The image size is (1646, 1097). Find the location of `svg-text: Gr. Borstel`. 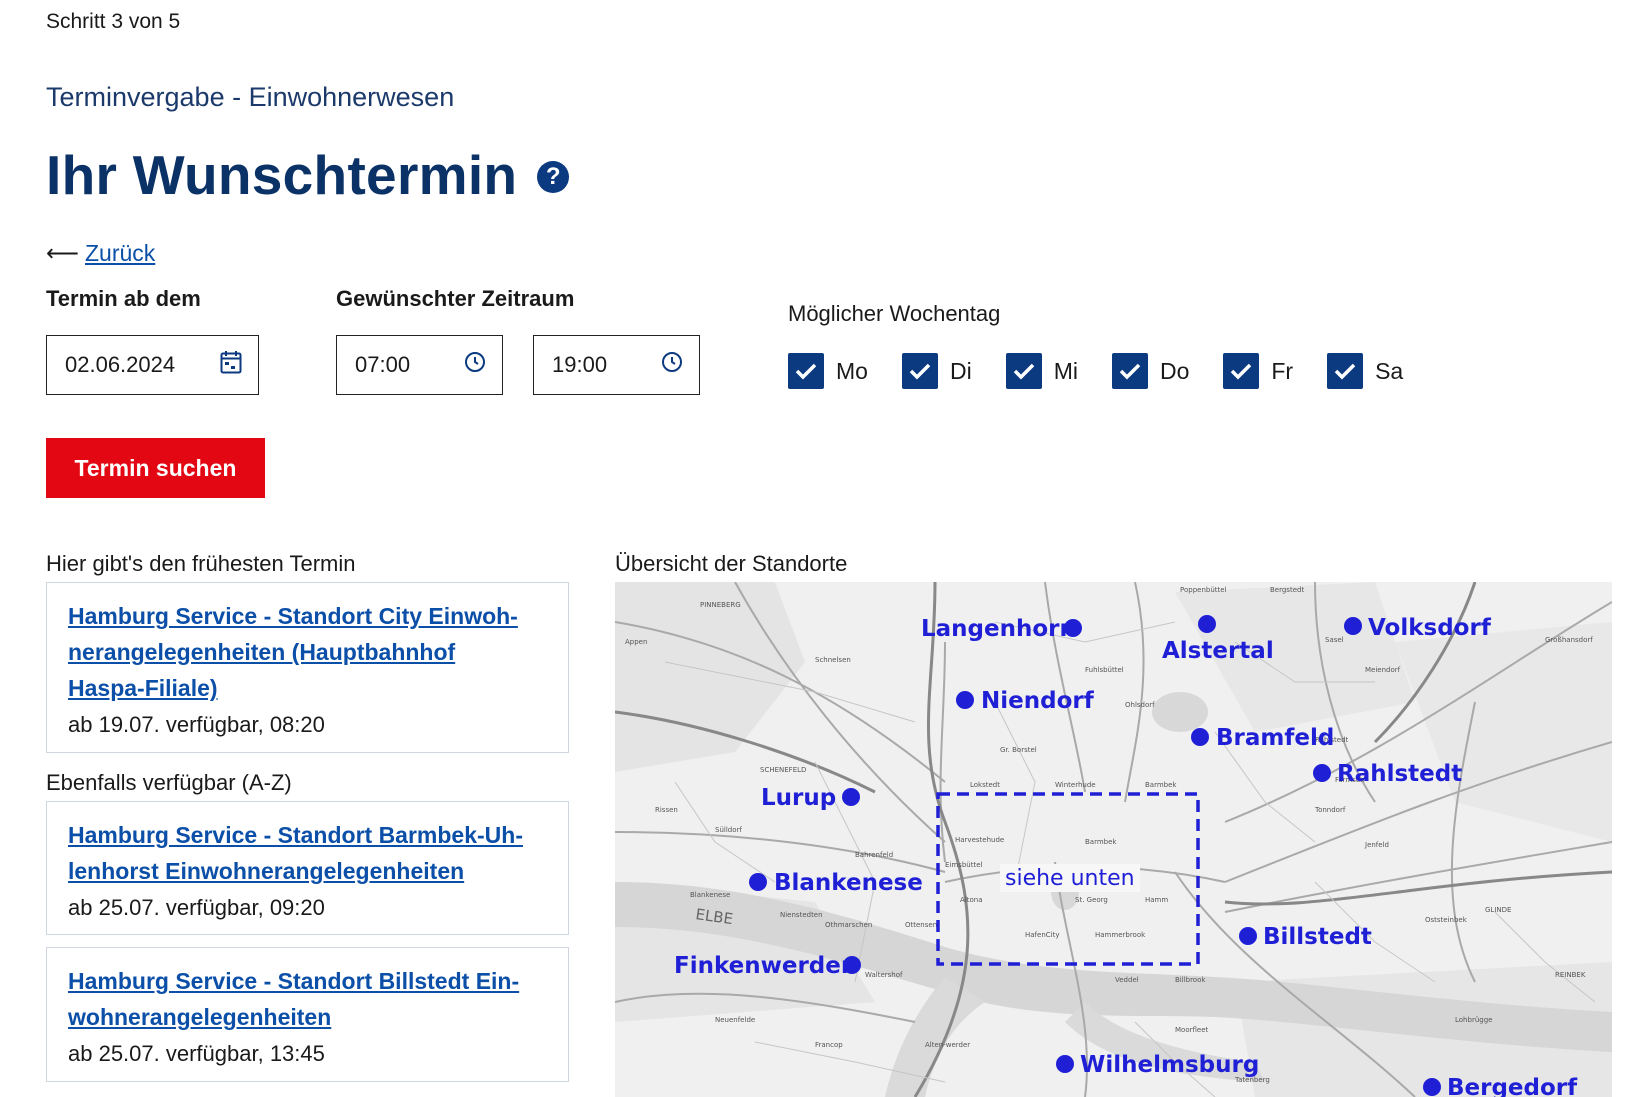

svg-text: Gr. Borstel is located at coordinates (1018, 750).